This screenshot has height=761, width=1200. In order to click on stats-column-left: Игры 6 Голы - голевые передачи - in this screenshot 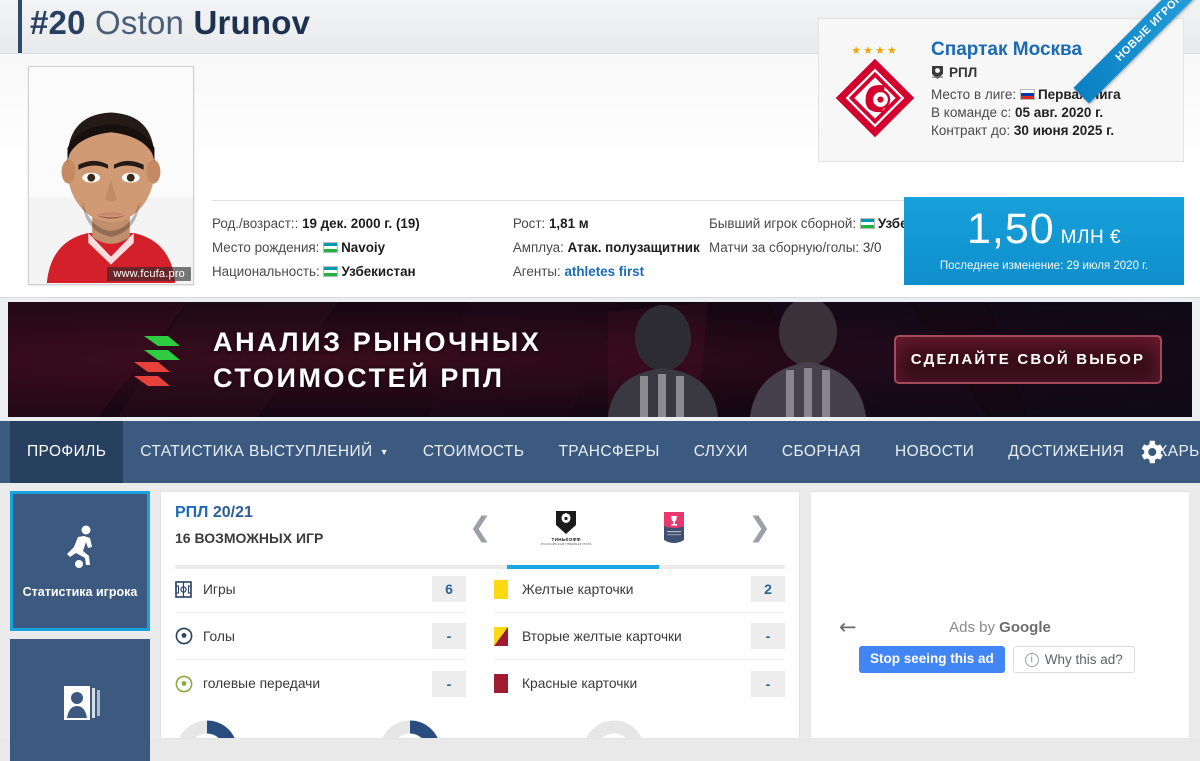, I will do `click(320, 636)`.